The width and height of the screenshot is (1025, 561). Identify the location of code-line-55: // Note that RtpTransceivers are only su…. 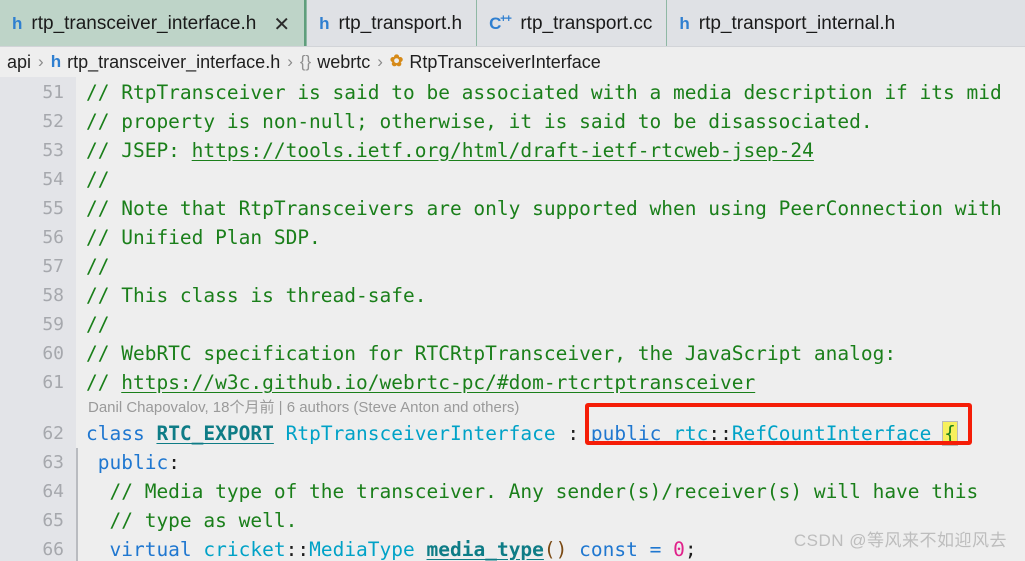
(550, 208).